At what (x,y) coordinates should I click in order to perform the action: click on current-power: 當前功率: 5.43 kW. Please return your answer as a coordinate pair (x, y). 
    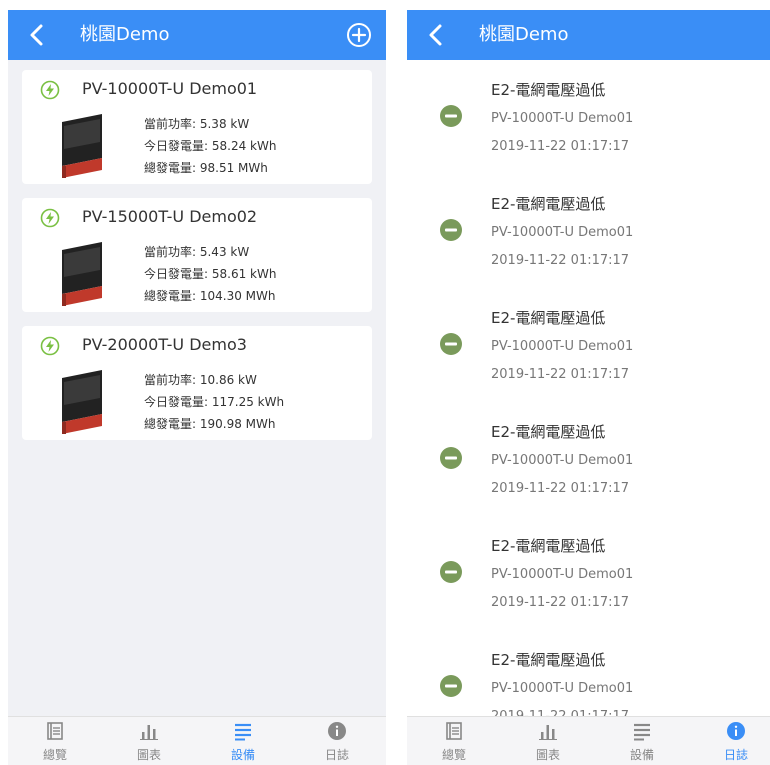
    Looking at the image, I should click on (197, 252).